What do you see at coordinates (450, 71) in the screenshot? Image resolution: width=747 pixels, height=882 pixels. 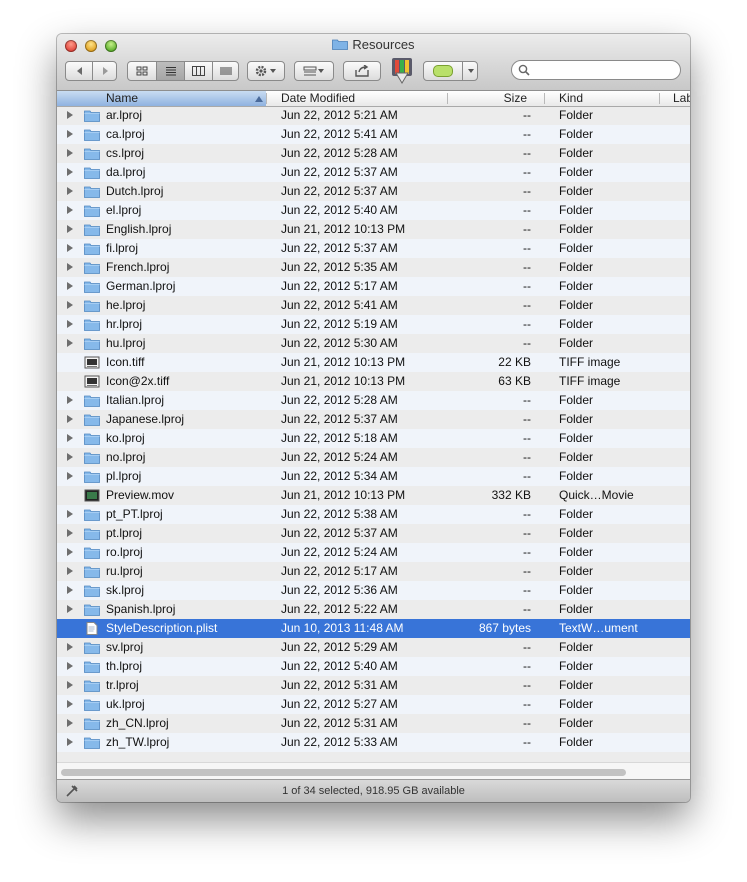 I see `label-color-control` at bounding box center [450, 71].